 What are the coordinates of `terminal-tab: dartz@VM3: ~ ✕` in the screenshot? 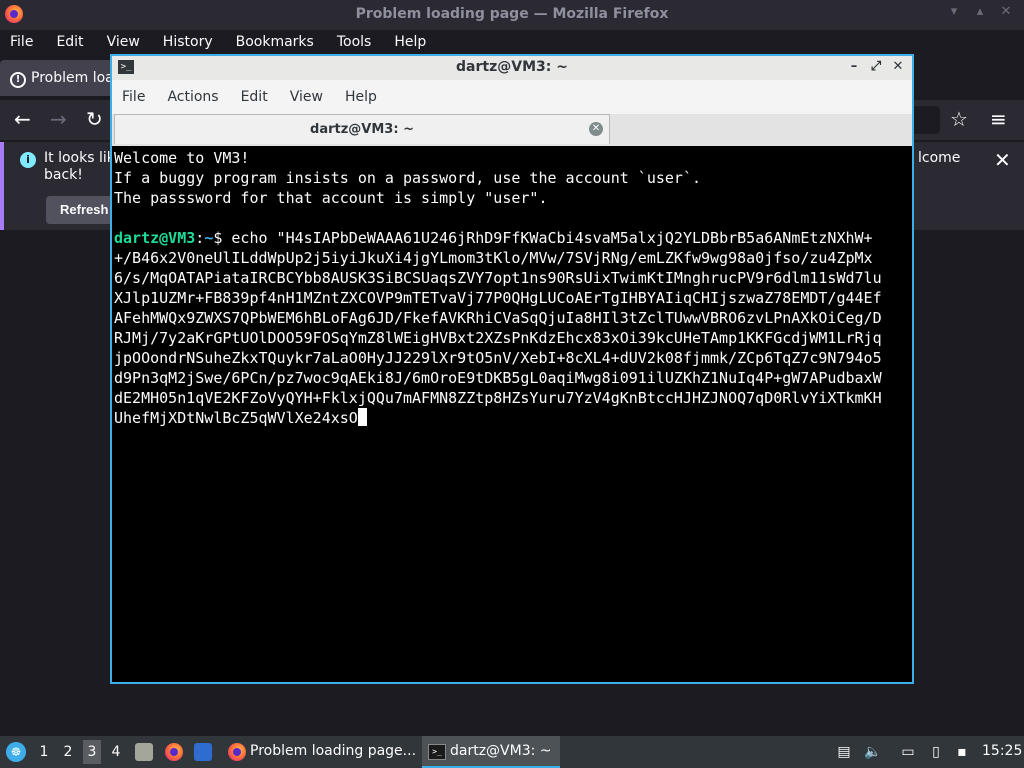 It's located at (362, 129).